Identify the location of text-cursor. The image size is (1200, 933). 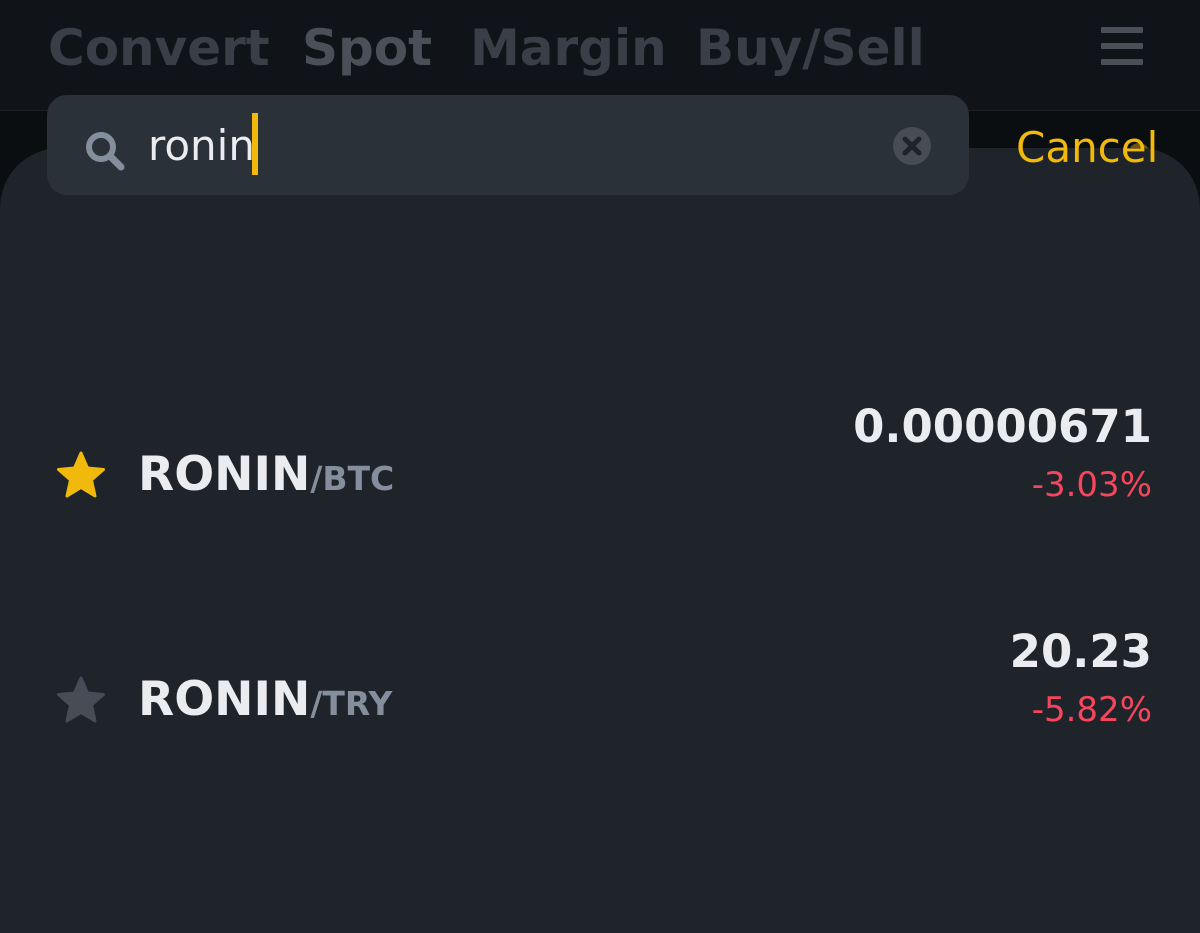
(255, 144).